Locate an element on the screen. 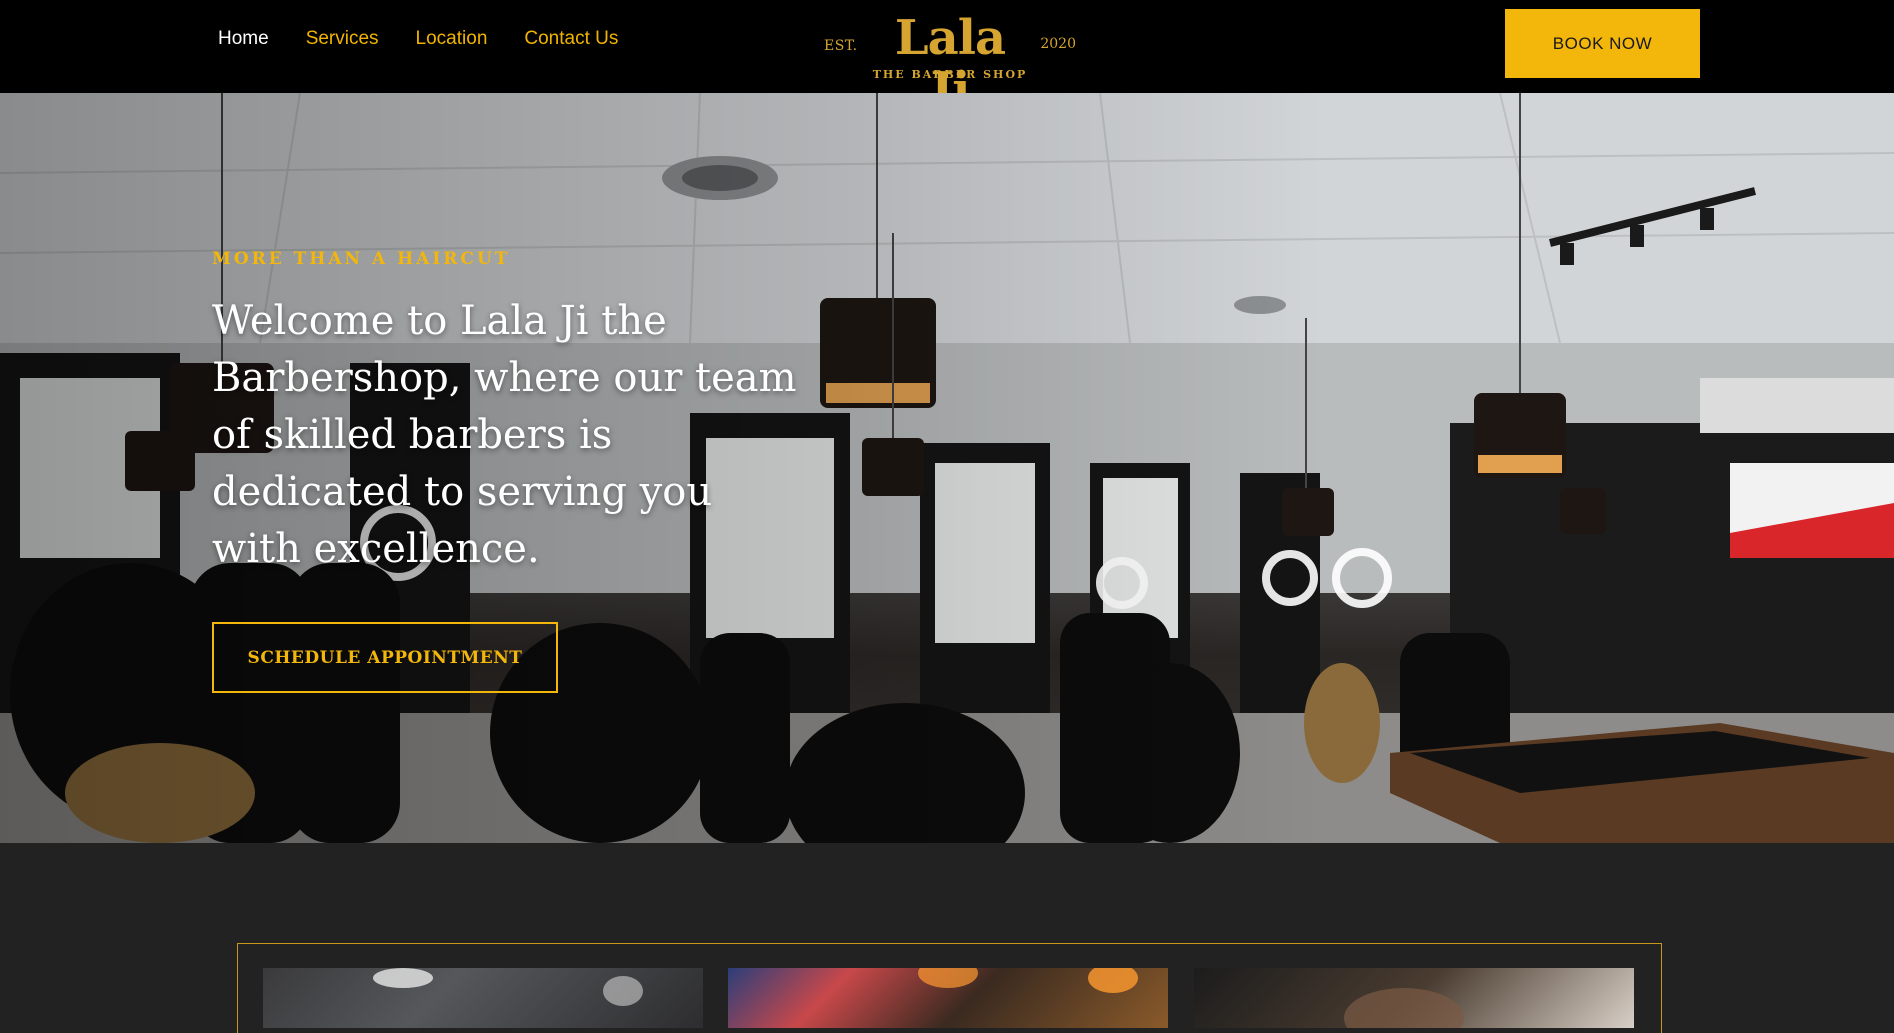  main-nav: Home Services Location Contact Us is located at coordinates (418, 39).